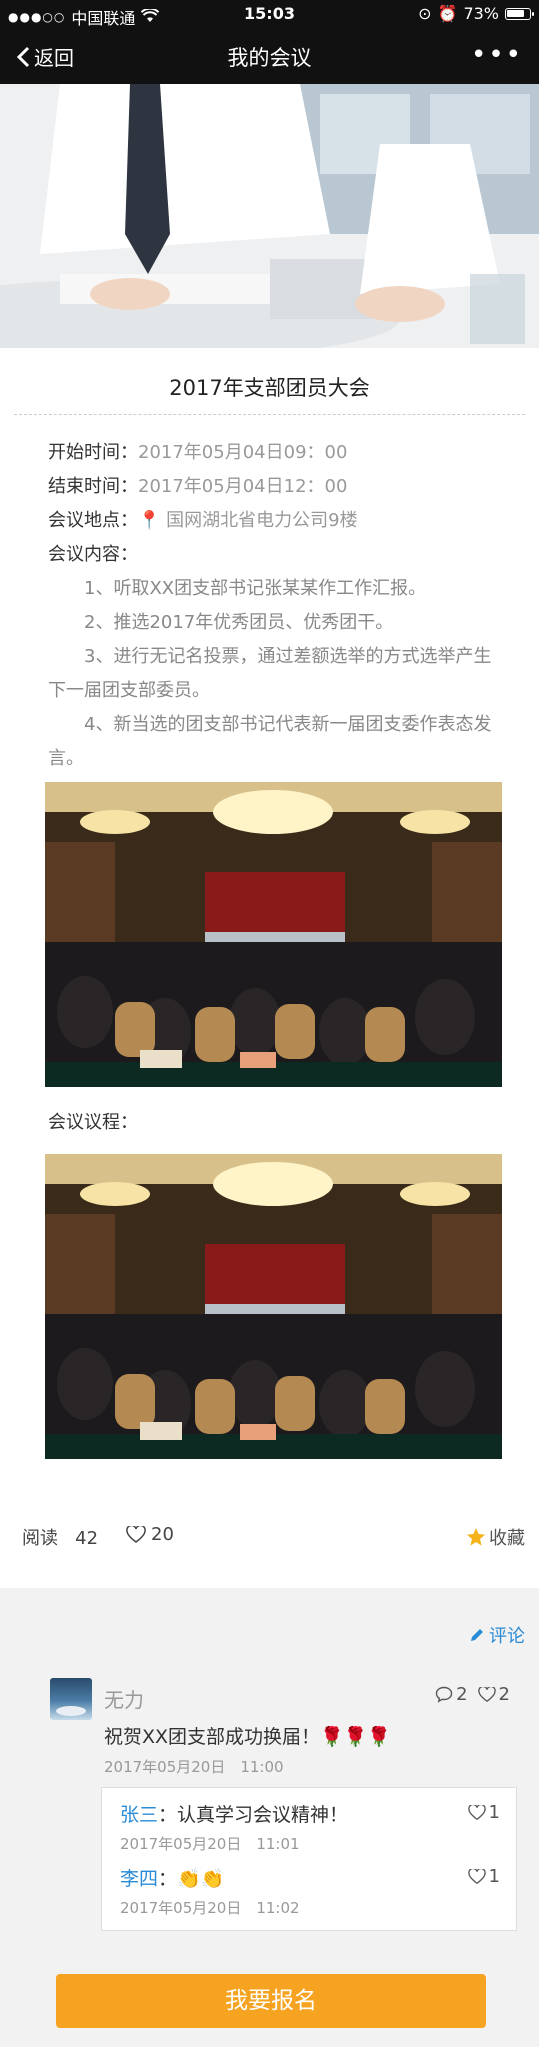  Describe the element at coordinates (162, 1534) in the screenshot. I see `like-count: 20` at that location.